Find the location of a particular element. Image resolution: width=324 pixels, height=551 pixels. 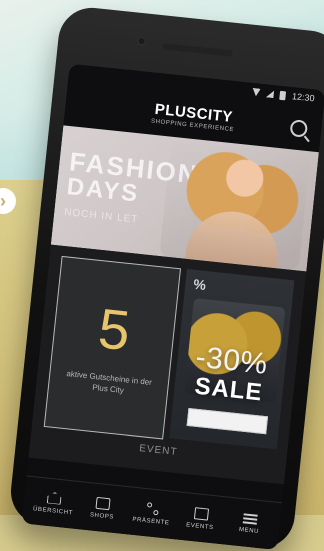

vouchers-card: 5 aktive Gutscheine in der Plus City is located at coordinates (112, 347).